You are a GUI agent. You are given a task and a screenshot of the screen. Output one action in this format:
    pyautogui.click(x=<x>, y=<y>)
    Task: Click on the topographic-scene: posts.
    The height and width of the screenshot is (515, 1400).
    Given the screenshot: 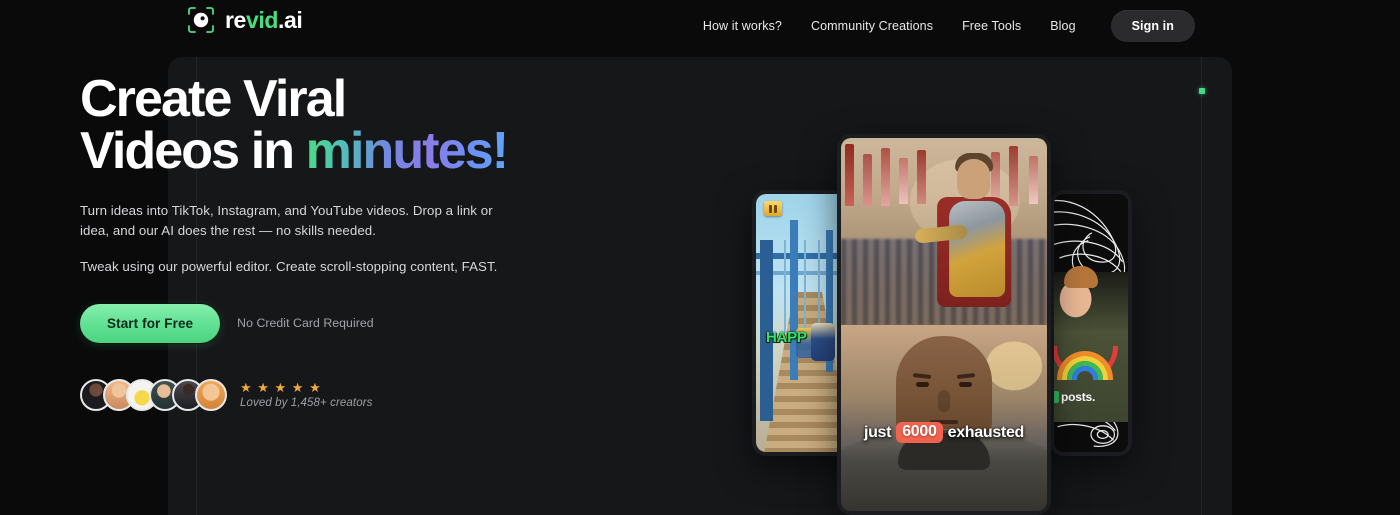 What is the action you would take?
    pyautogui.click(x=1091, y=323)
    